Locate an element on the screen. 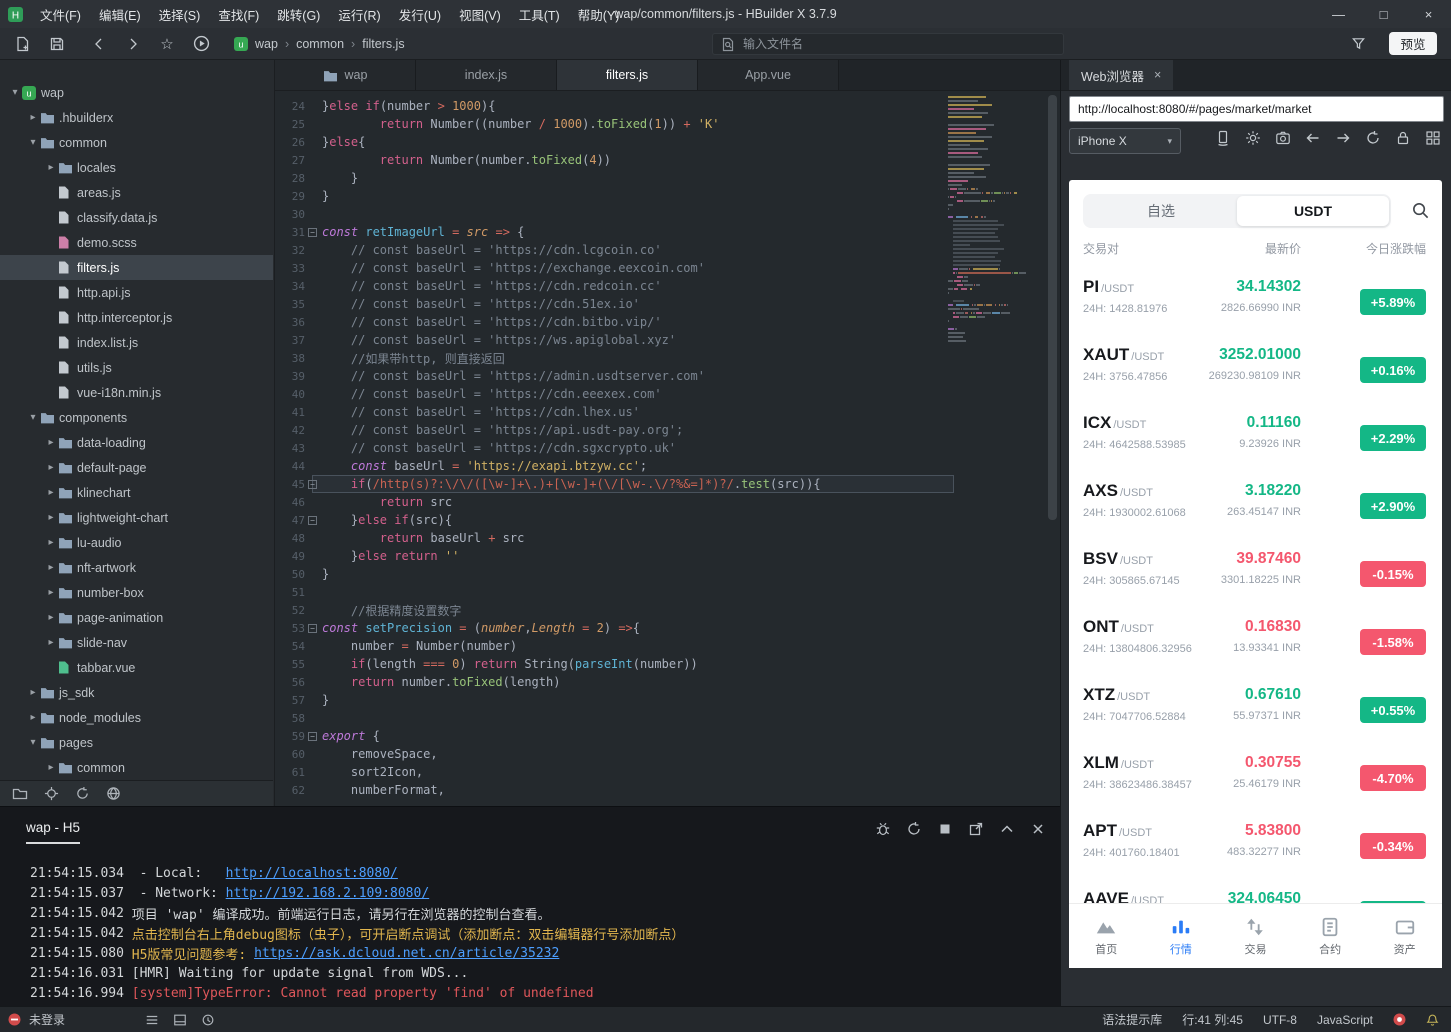  line-number: 36 is located at coordinates (290, 322).